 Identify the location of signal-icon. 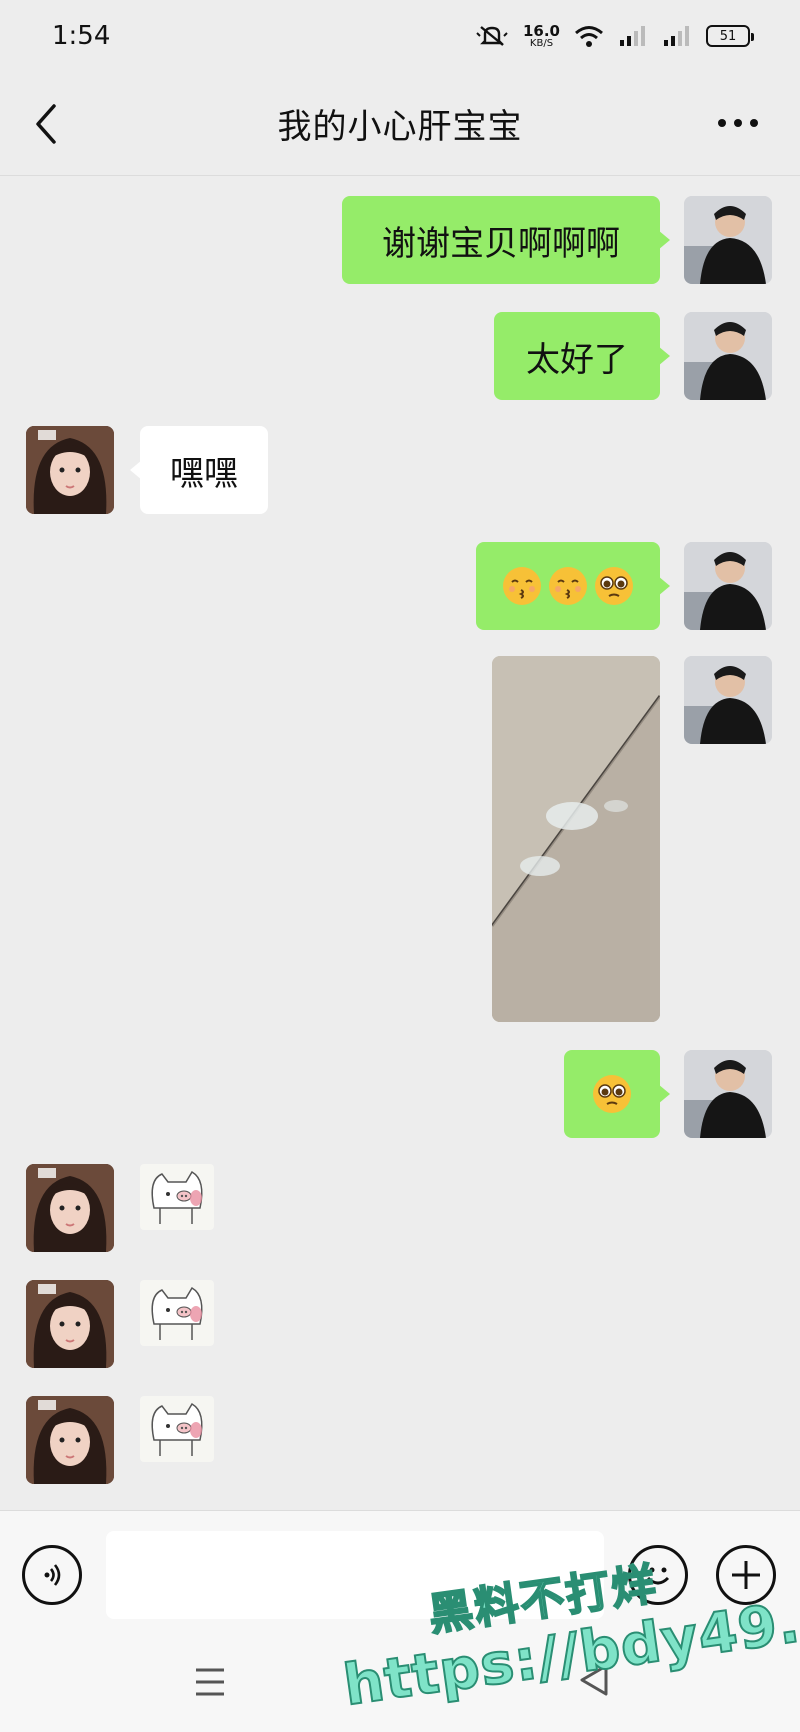
(632, 36).